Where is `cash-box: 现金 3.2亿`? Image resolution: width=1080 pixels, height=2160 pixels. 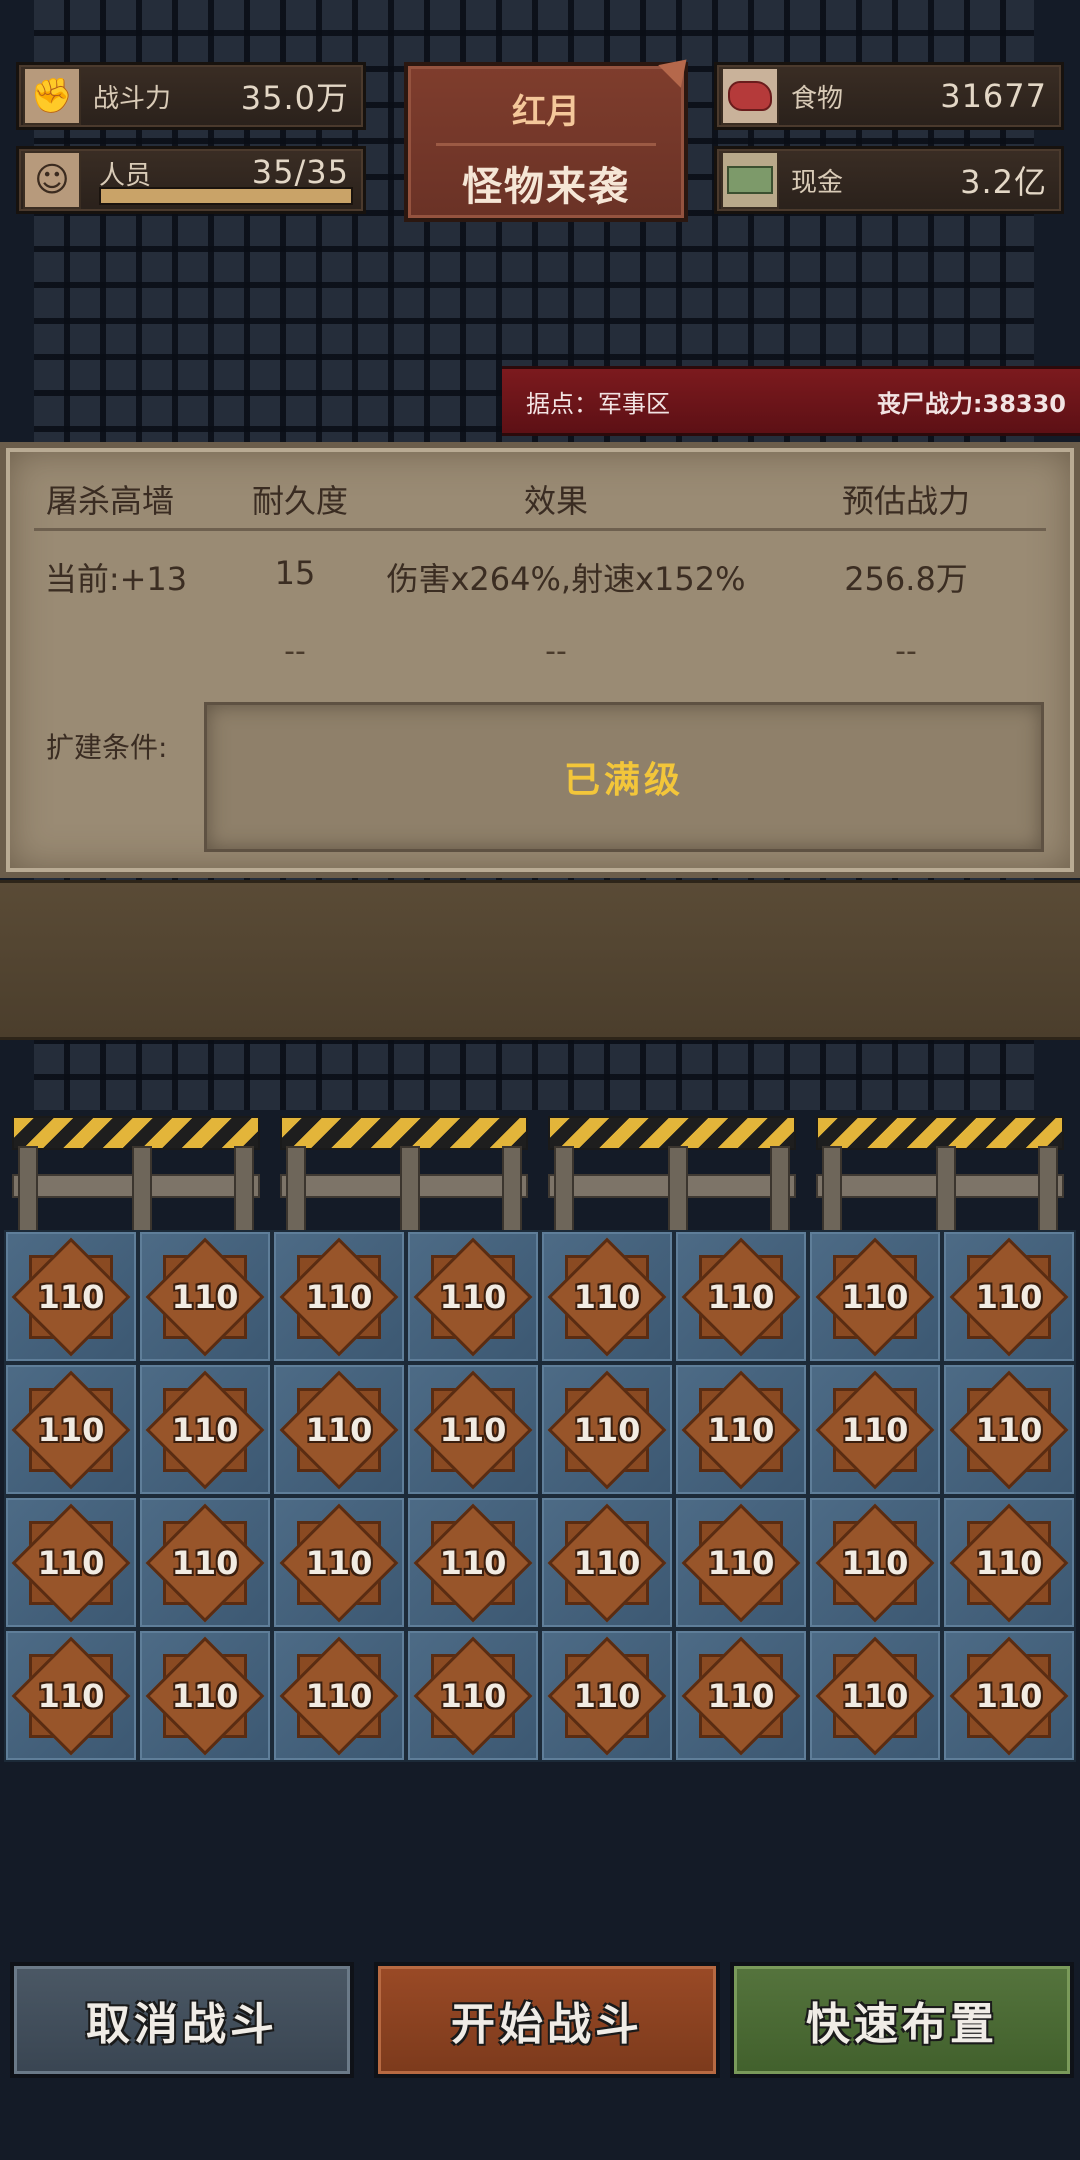
cash-box: 现金 3.2亿 is located at coordinates (889, 180).